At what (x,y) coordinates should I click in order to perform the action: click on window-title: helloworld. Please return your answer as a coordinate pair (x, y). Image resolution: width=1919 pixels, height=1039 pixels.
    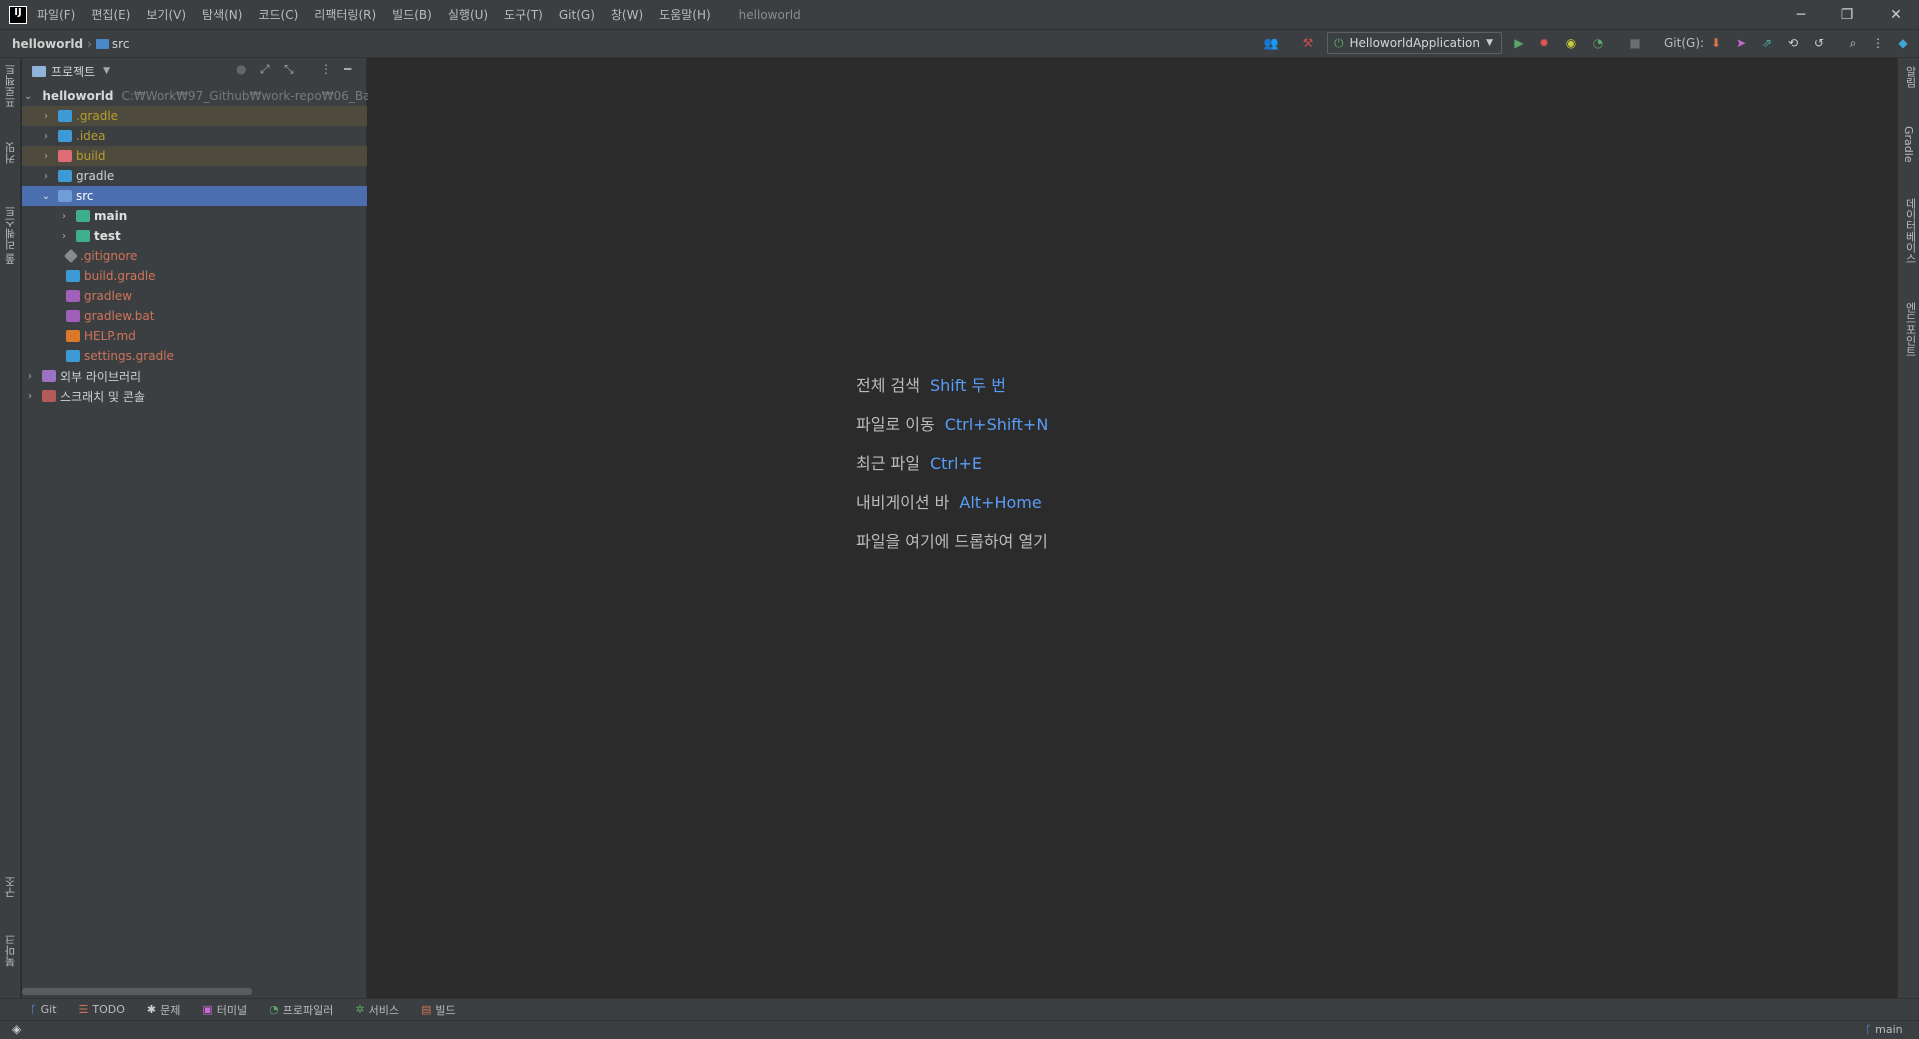
    Looking at the image, I should click on (769, 14).